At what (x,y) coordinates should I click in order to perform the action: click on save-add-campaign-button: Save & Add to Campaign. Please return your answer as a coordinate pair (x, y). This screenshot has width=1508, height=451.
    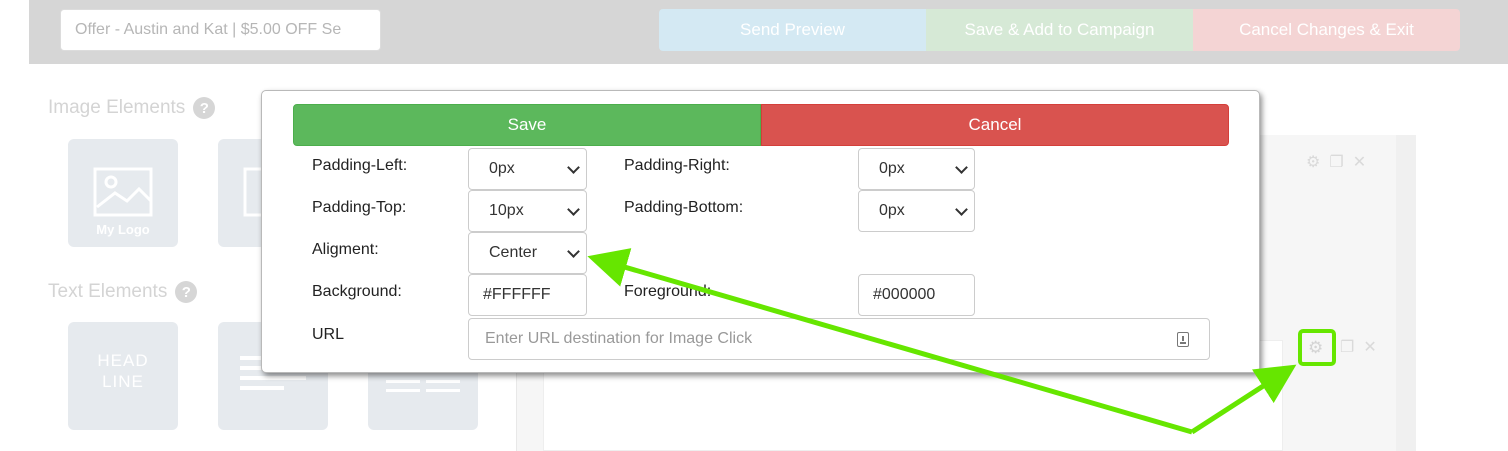
    Looking at the image, I should click on (1059, 30).